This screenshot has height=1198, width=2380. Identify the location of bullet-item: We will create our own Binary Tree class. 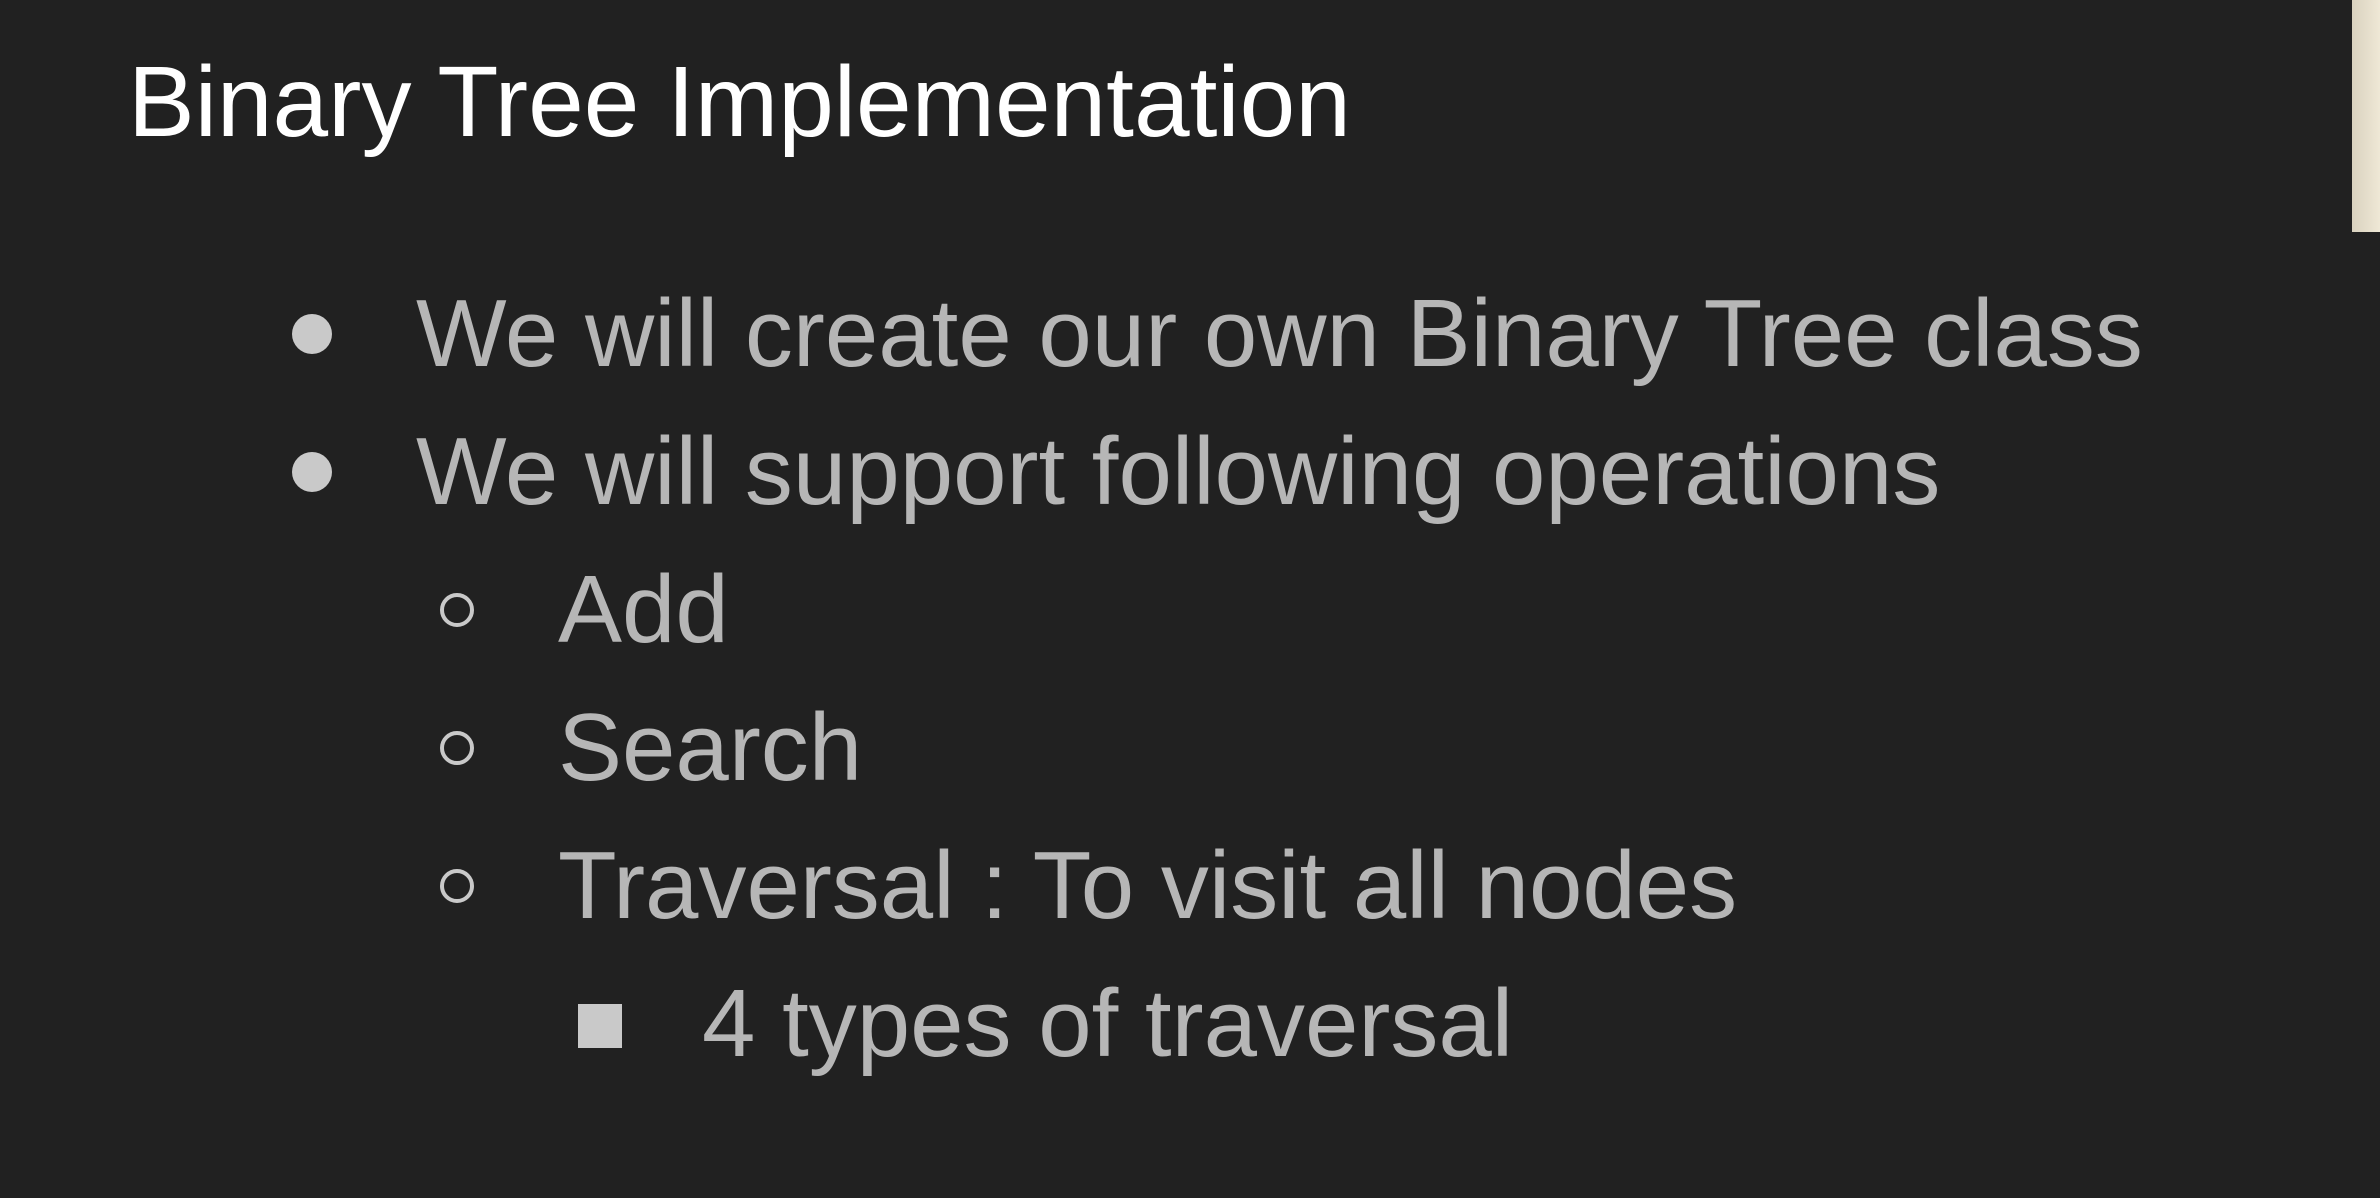
(1150, 334).